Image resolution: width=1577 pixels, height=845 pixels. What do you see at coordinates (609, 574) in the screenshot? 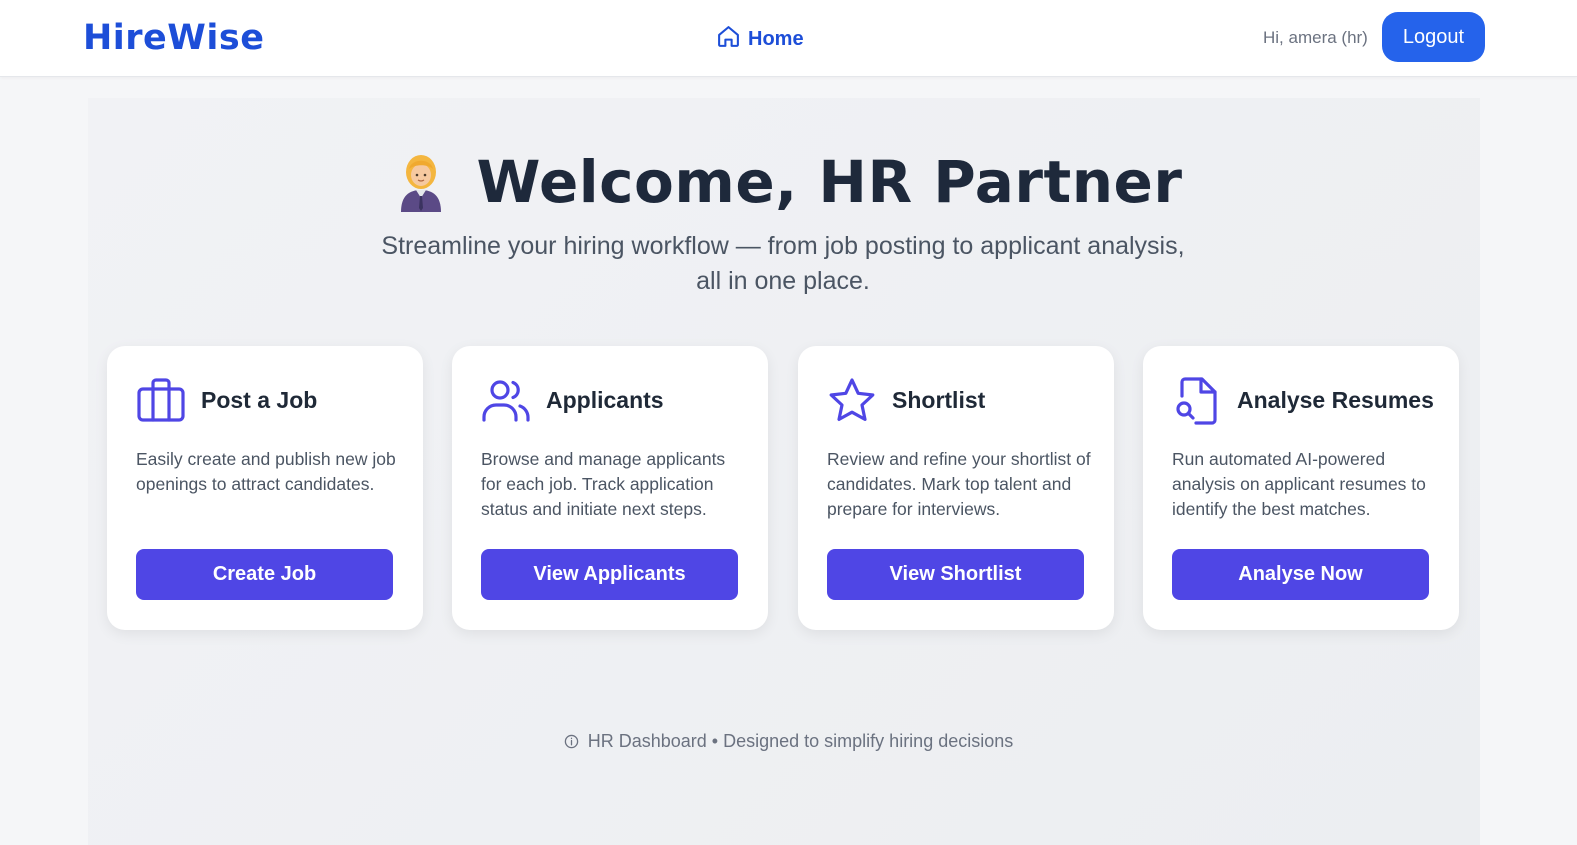
I see `view-applicants-button: View Applicants` at bounding box center [609, 574].